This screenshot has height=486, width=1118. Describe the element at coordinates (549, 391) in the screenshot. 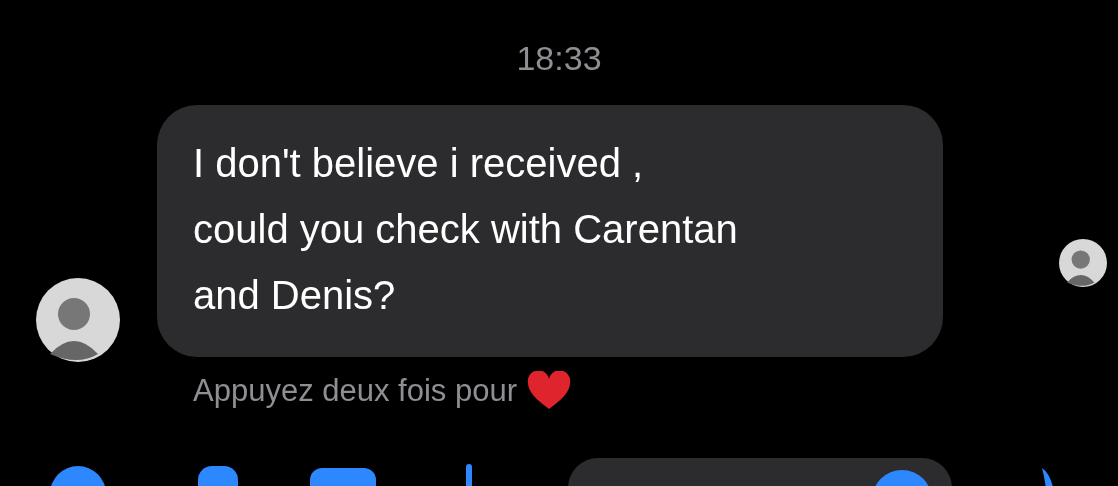

I see `heart-icon` at that location.